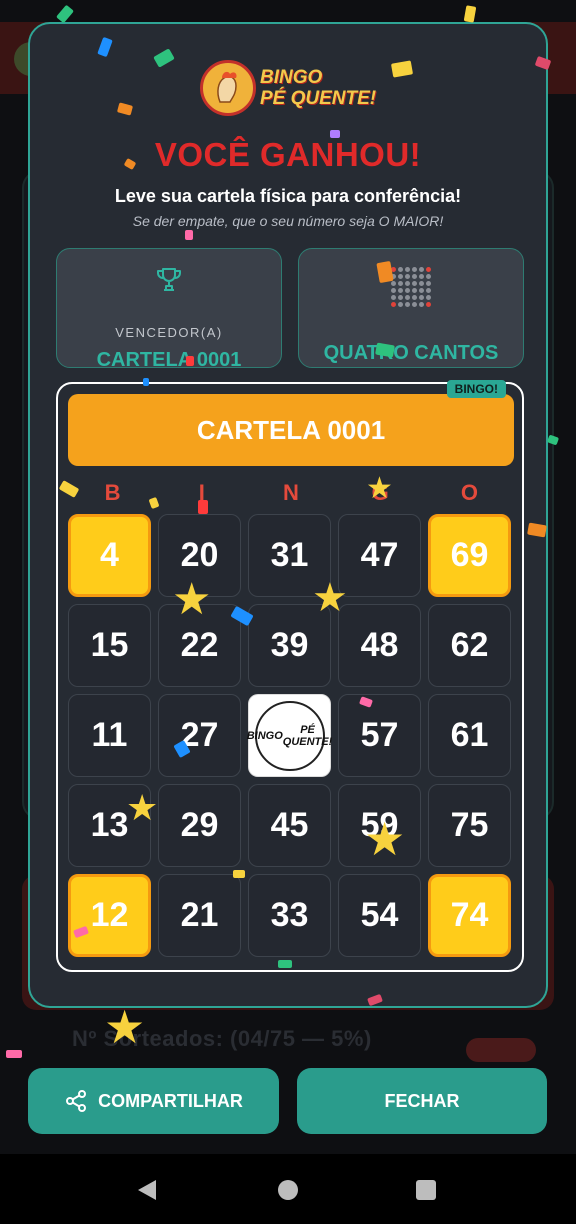 This screenshot has height=1224, width=576. I want to click on winner-label: VENCEDOR(A), so click(169, 332).